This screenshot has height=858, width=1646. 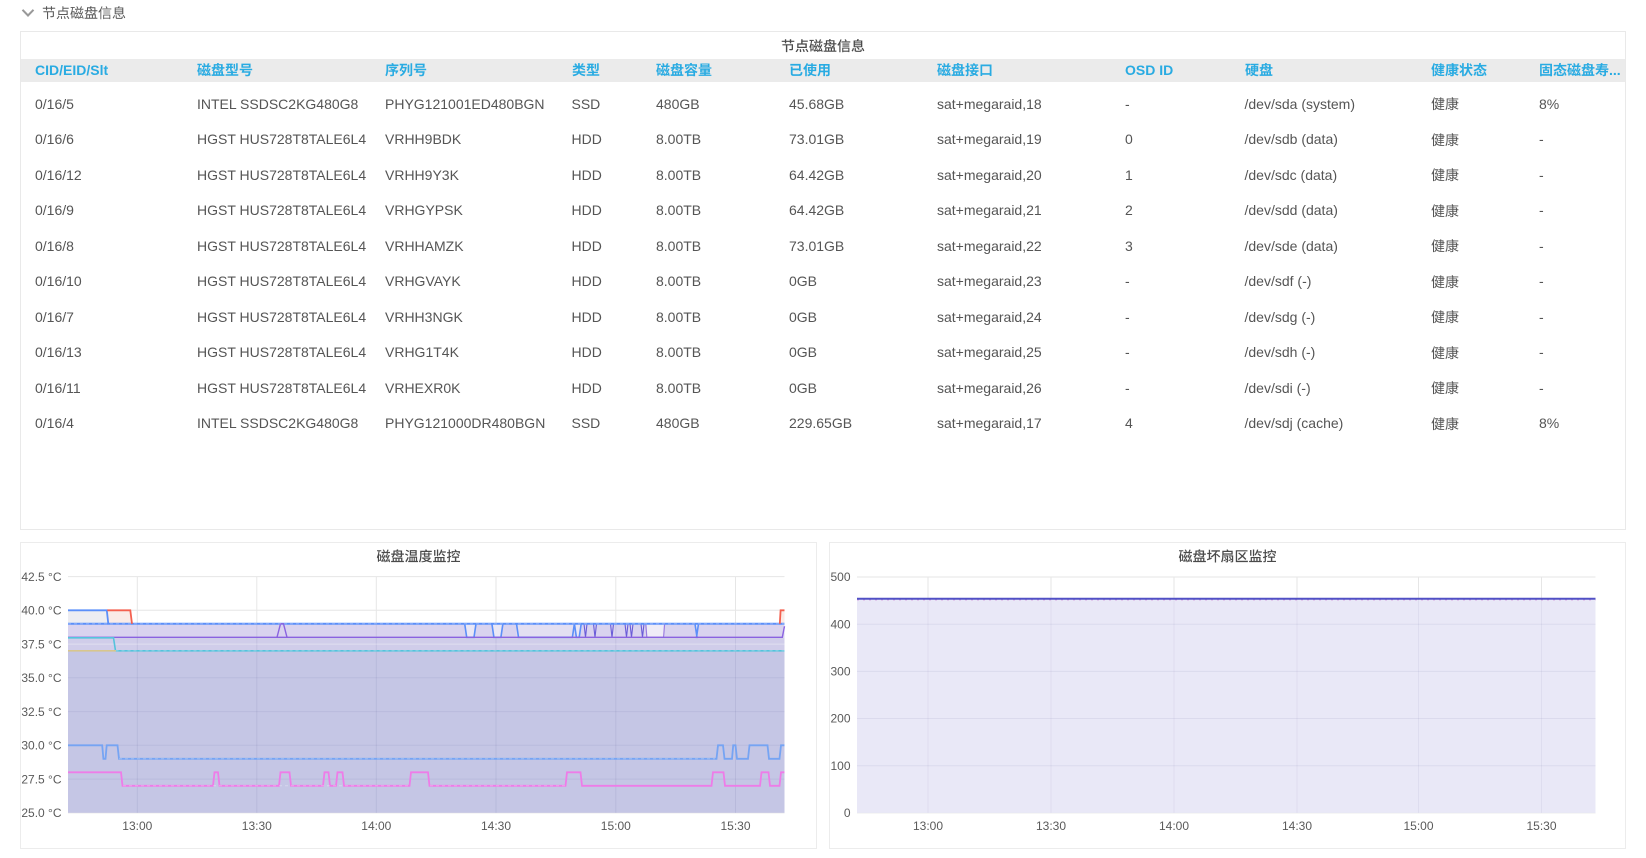 What do you see at coordinates (840, 577) in the screenshot?
I see `svg-text: 500` at bounding box center [840, 577].